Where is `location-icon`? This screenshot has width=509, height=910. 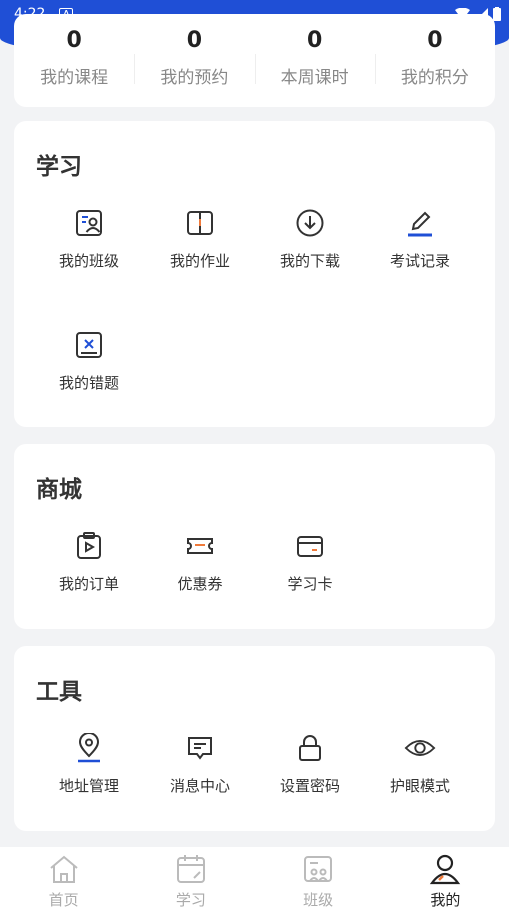 location-icon is located at coordinates (89, 748).